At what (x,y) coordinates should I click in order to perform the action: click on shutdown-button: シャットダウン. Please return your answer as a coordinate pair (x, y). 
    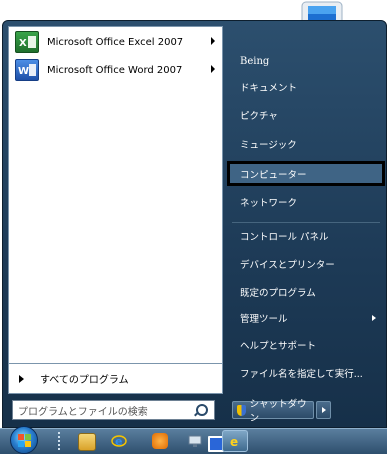
    Looking at the image, I should click on (273, 411).